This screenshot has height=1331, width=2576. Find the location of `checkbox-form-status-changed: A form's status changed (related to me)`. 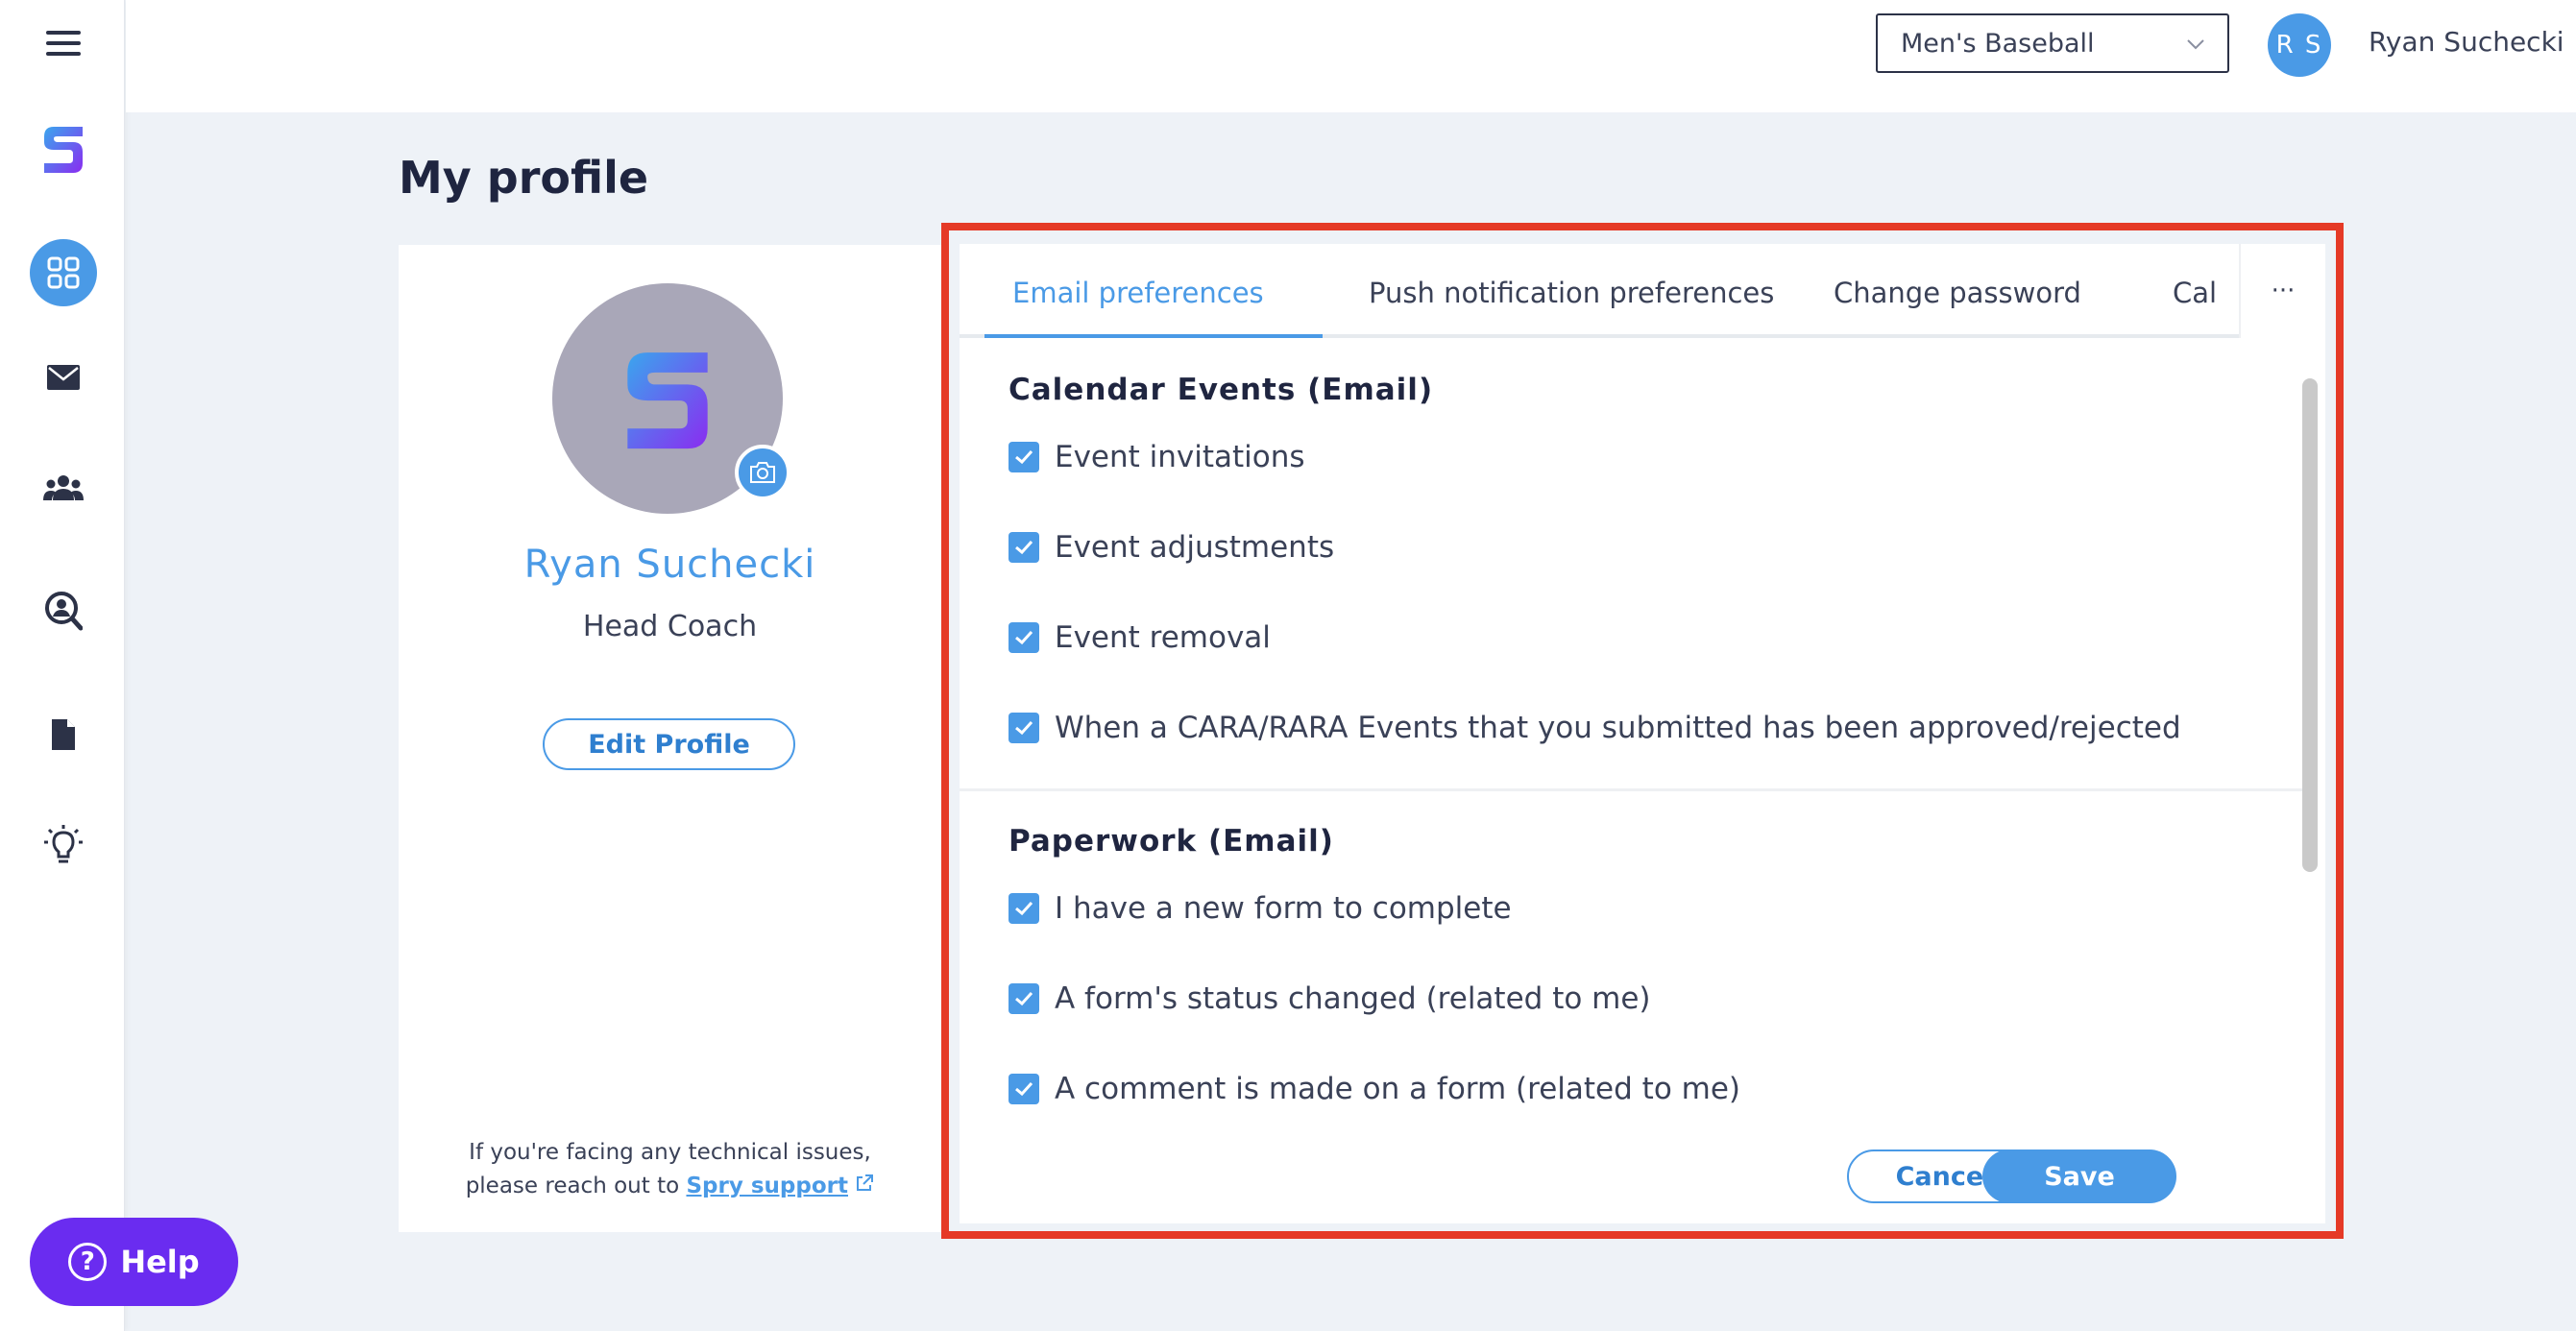

checkbox-form-status-changed: A form's status changed (related to me) is located at coordinates (1330, 999).